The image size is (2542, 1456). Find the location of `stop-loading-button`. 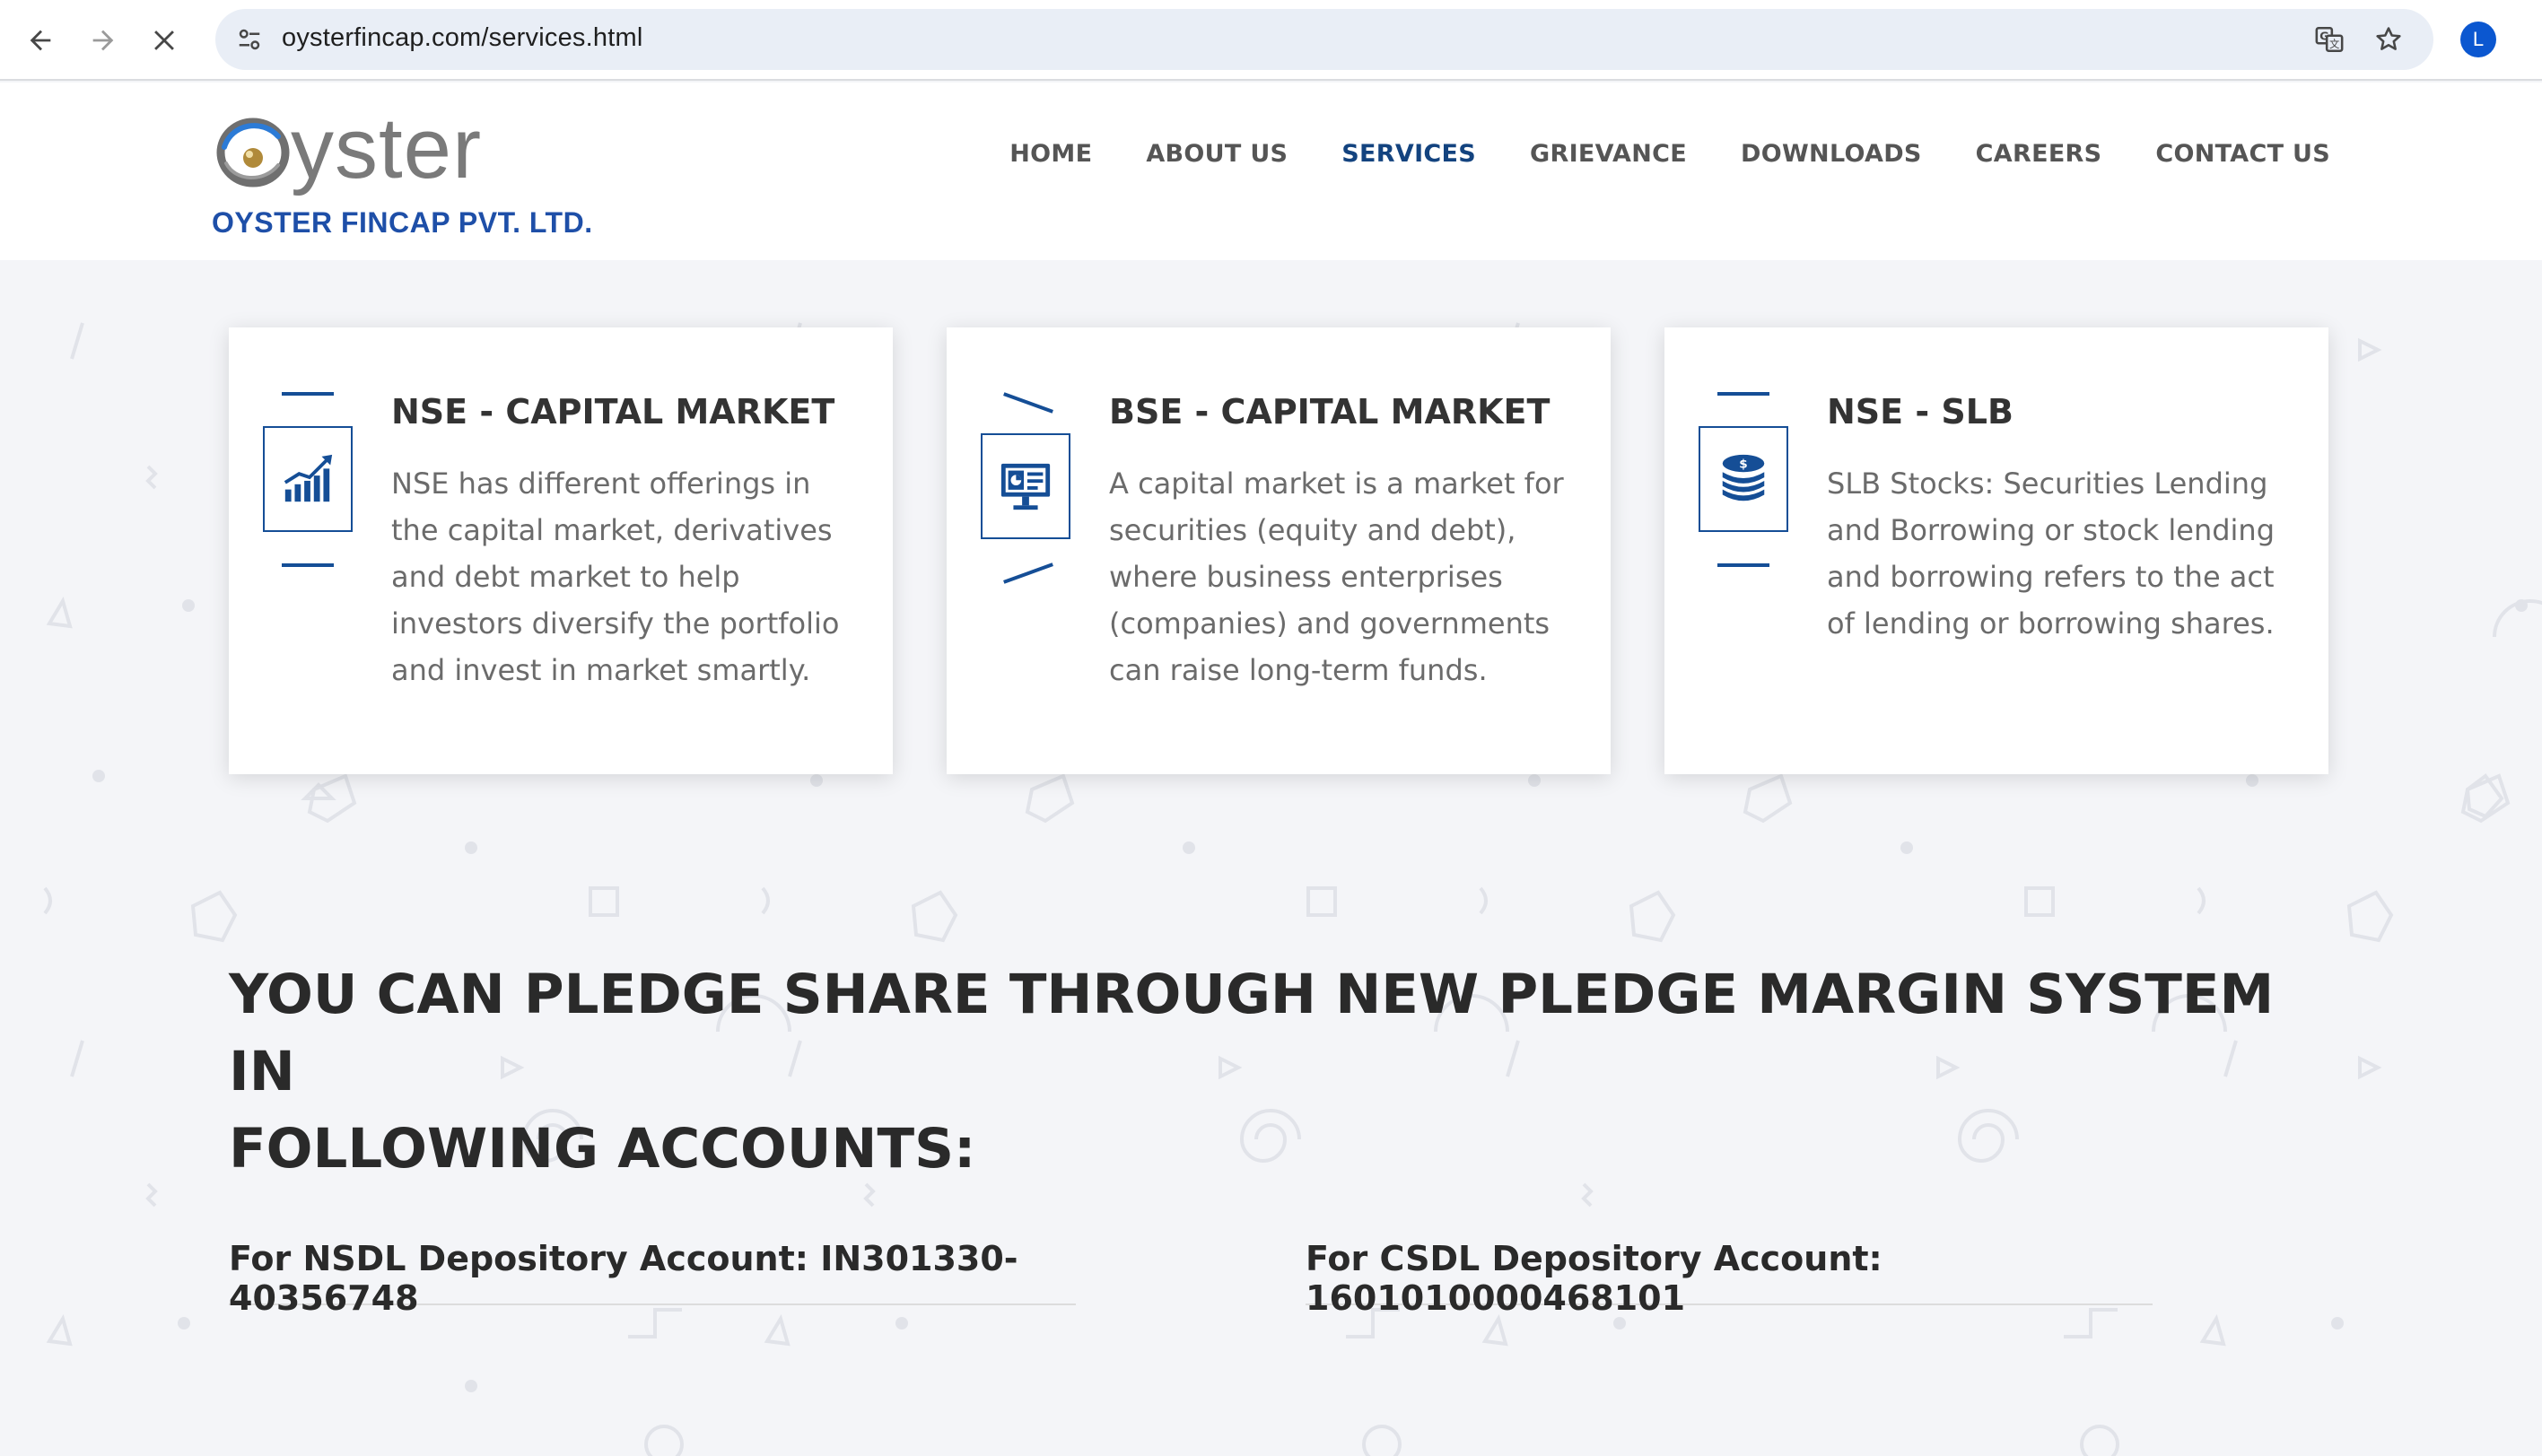

stop-loading-button is located at coordinates (166, 40).